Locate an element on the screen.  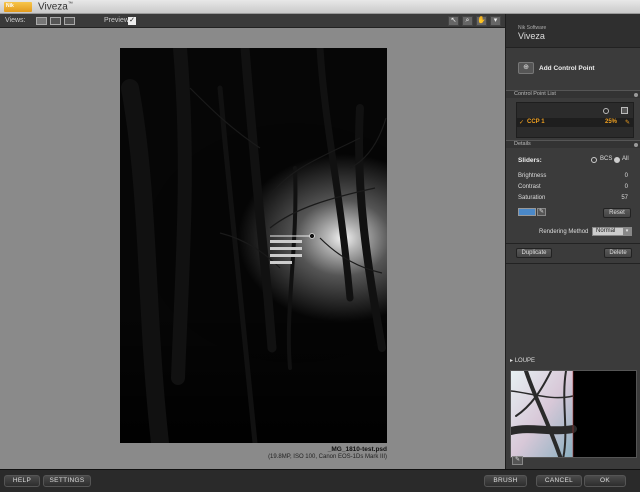
loupe-image is located at coordinates (573, 414).